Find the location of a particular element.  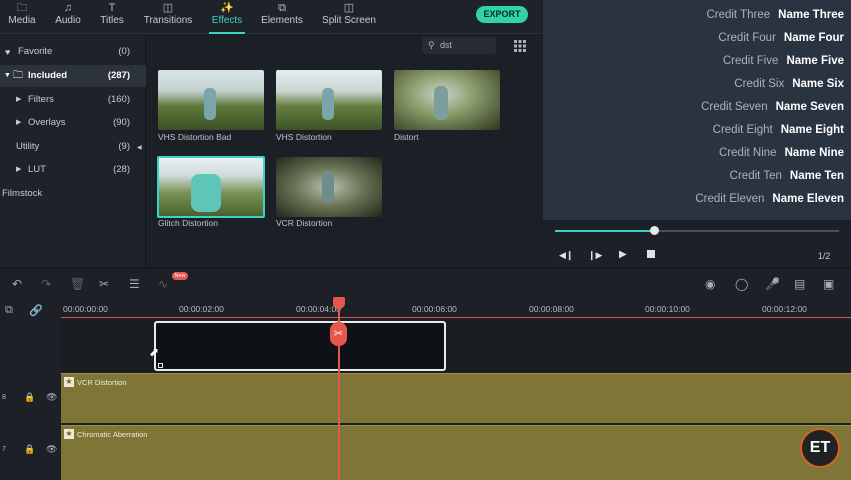

split-screen-icon: ◫ is located at coordinates (349, 8).